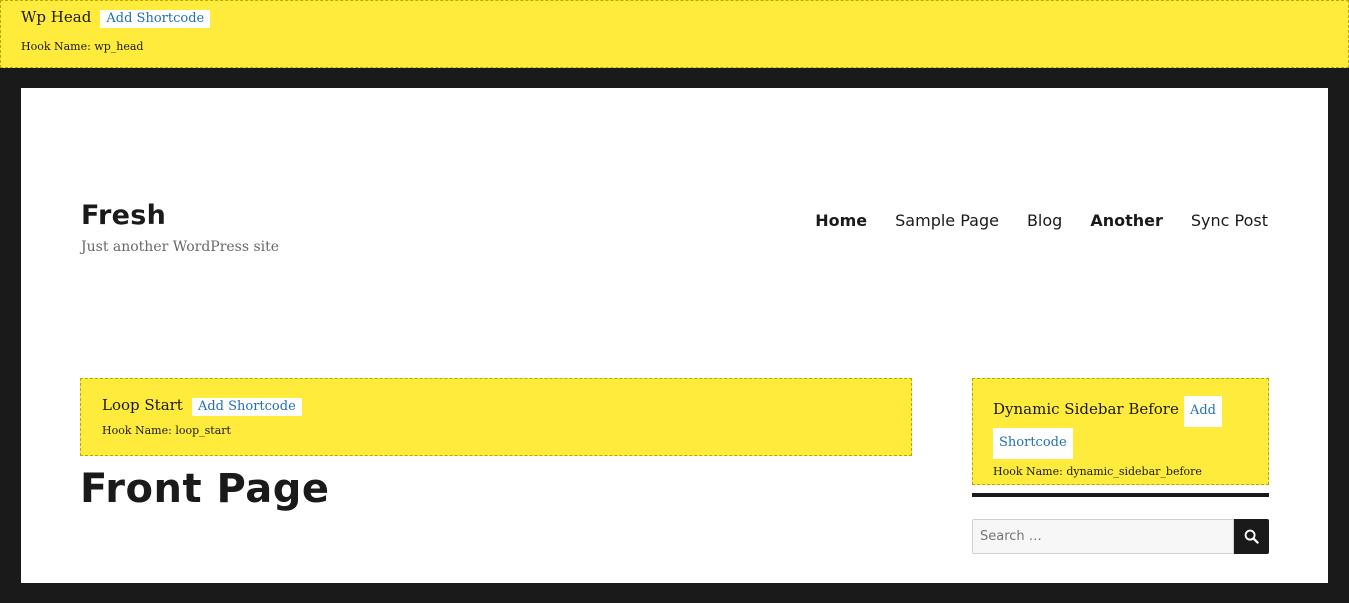 The height and width of the screenshot is (603, 1349). Describe the element at coordinates (82, 46) in the screenshot. I see `wp-head-hook-name: Hook Name: wp_head` at that location.